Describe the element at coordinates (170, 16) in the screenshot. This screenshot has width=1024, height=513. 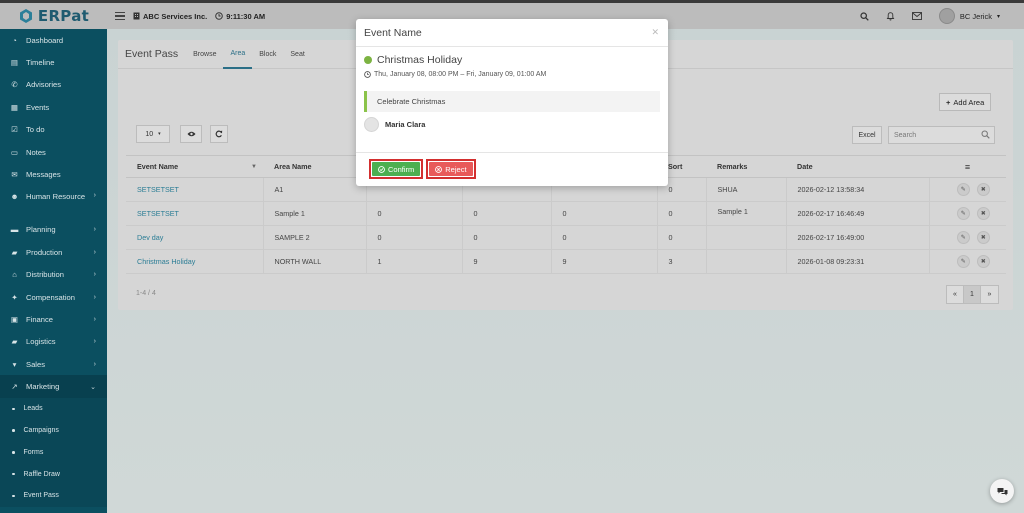
I see `company-selector: ABC Services Inc.` at that location.